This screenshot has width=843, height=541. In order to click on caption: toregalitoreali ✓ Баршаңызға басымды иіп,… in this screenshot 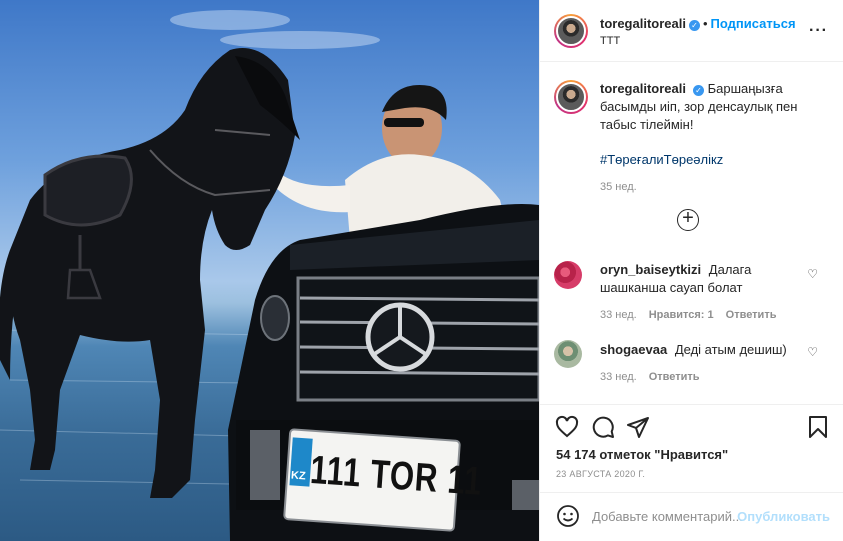, I will do `click(710, 136)`.